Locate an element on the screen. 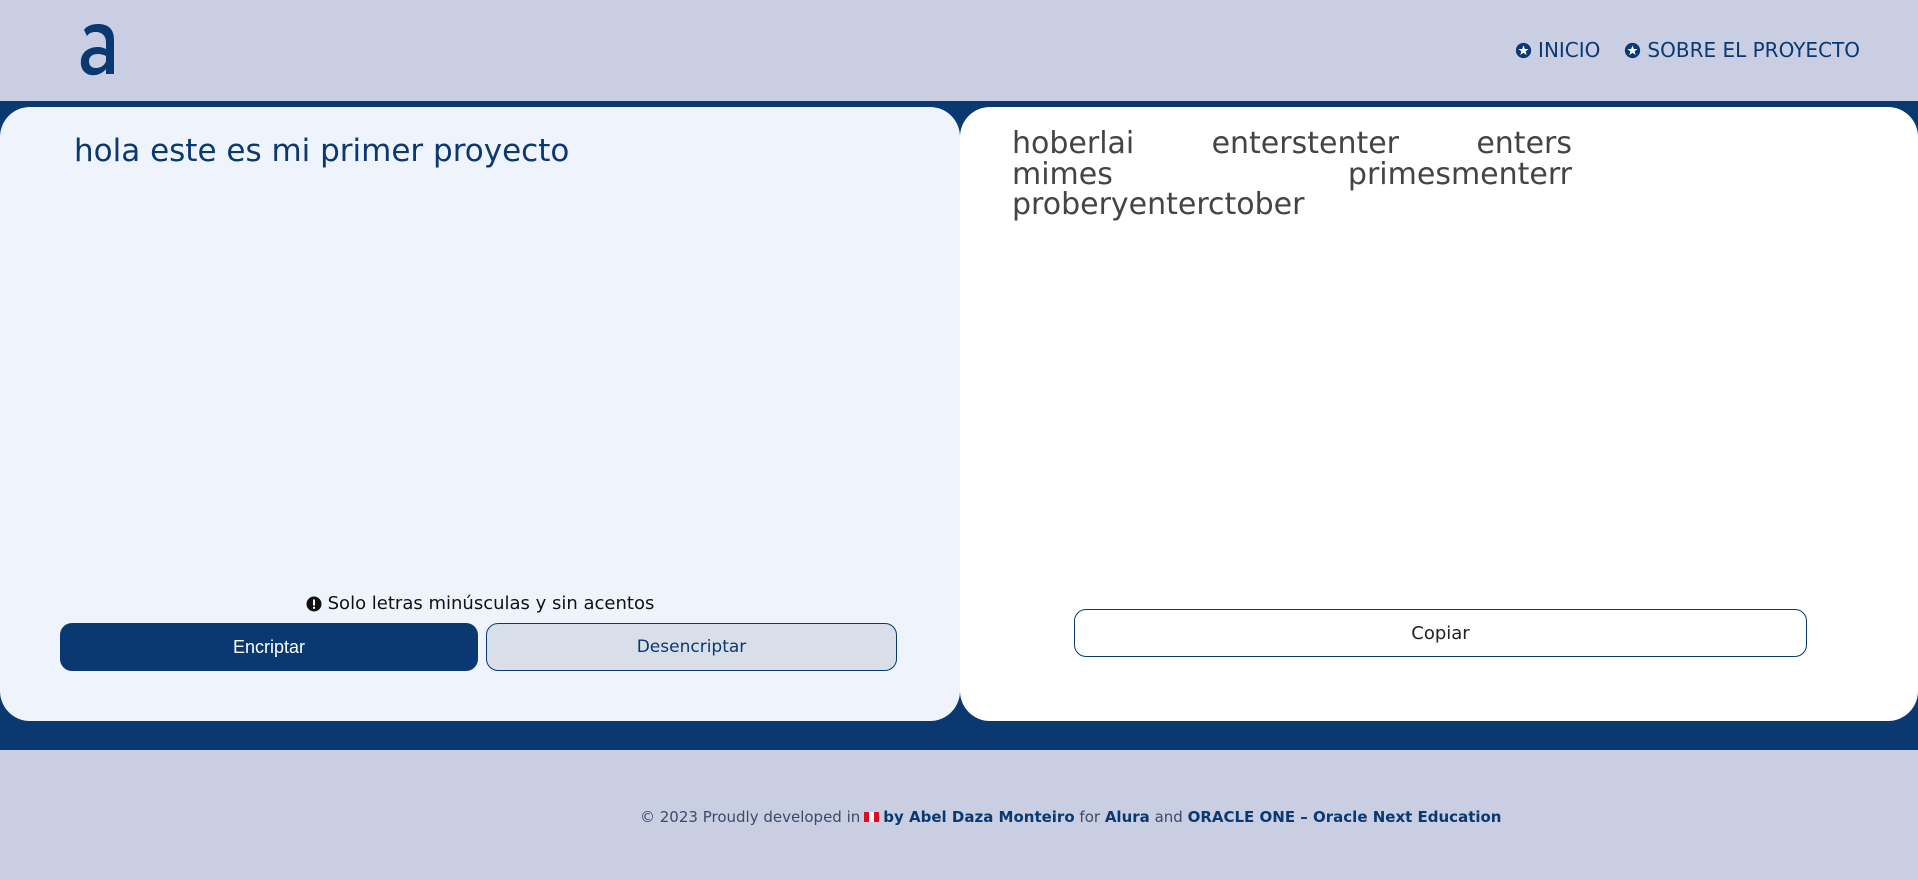 This screenshot has width=1918, height=880. input-hint: Solo letras minúsculas y sin acentos is located at coordinates (480, 603).